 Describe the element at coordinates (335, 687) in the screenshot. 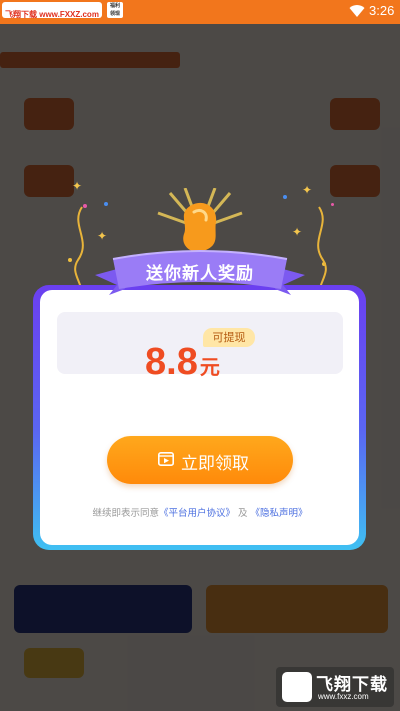

I see `watermark: 飞翔下载 www.fxxz.com` at that location.